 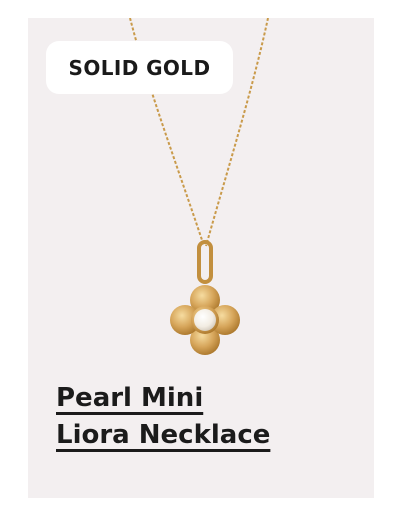 What do you see at coordinates (163, 435) in the screenshot?
I see `product-title-line-2: Liora Necklace` at bounding box center [163, 435].